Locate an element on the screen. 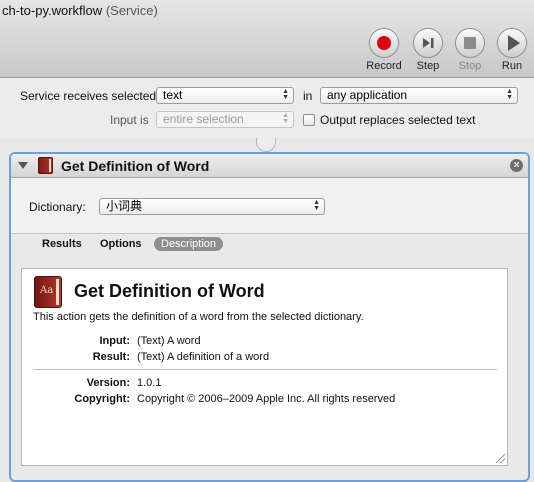 This screenshot has height=482, width=534. record-label: Record is located at coordinates (384, 66).